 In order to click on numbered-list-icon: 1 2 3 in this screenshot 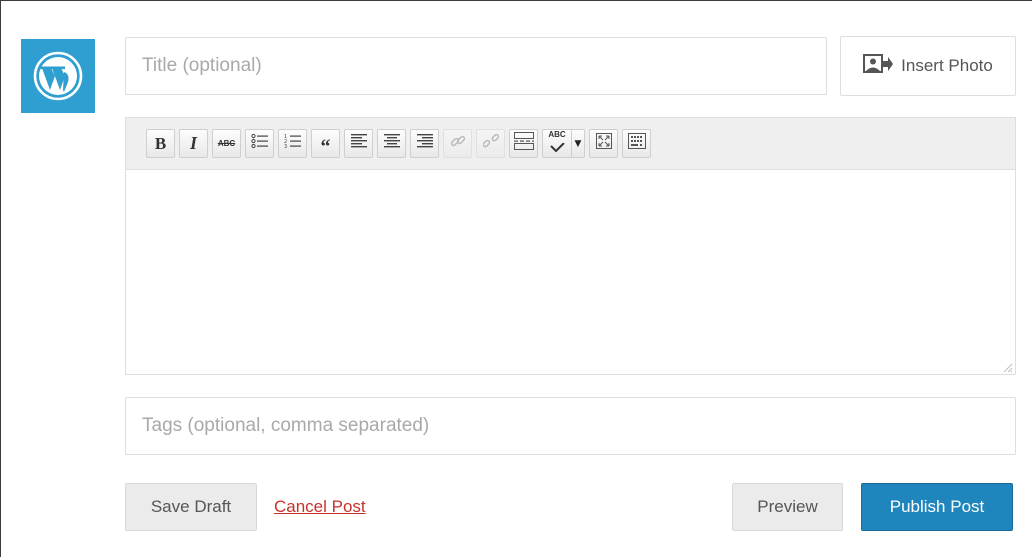, I will do `click(293, 143)`.